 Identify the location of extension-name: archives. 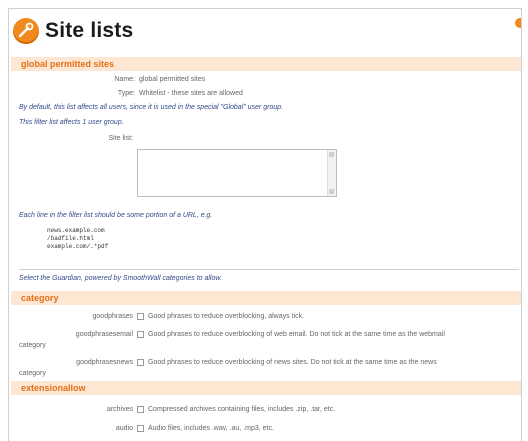
(119, 409).